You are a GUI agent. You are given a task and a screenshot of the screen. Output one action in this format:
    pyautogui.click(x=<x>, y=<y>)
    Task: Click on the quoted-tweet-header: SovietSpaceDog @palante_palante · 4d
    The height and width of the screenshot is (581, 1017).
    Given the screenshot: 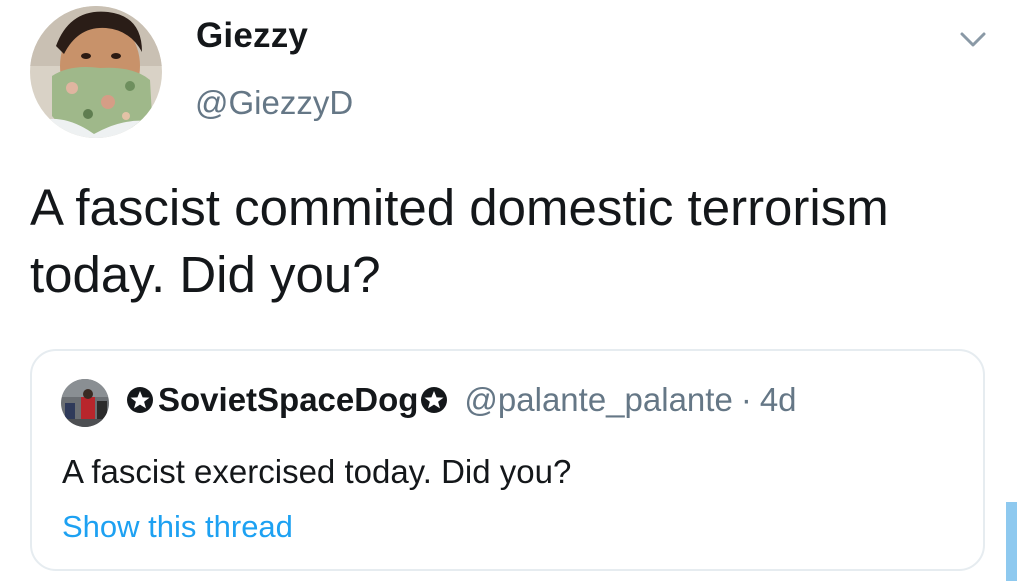 What is the action you would take?
    pyautogui.click(x=460, y=400)
    